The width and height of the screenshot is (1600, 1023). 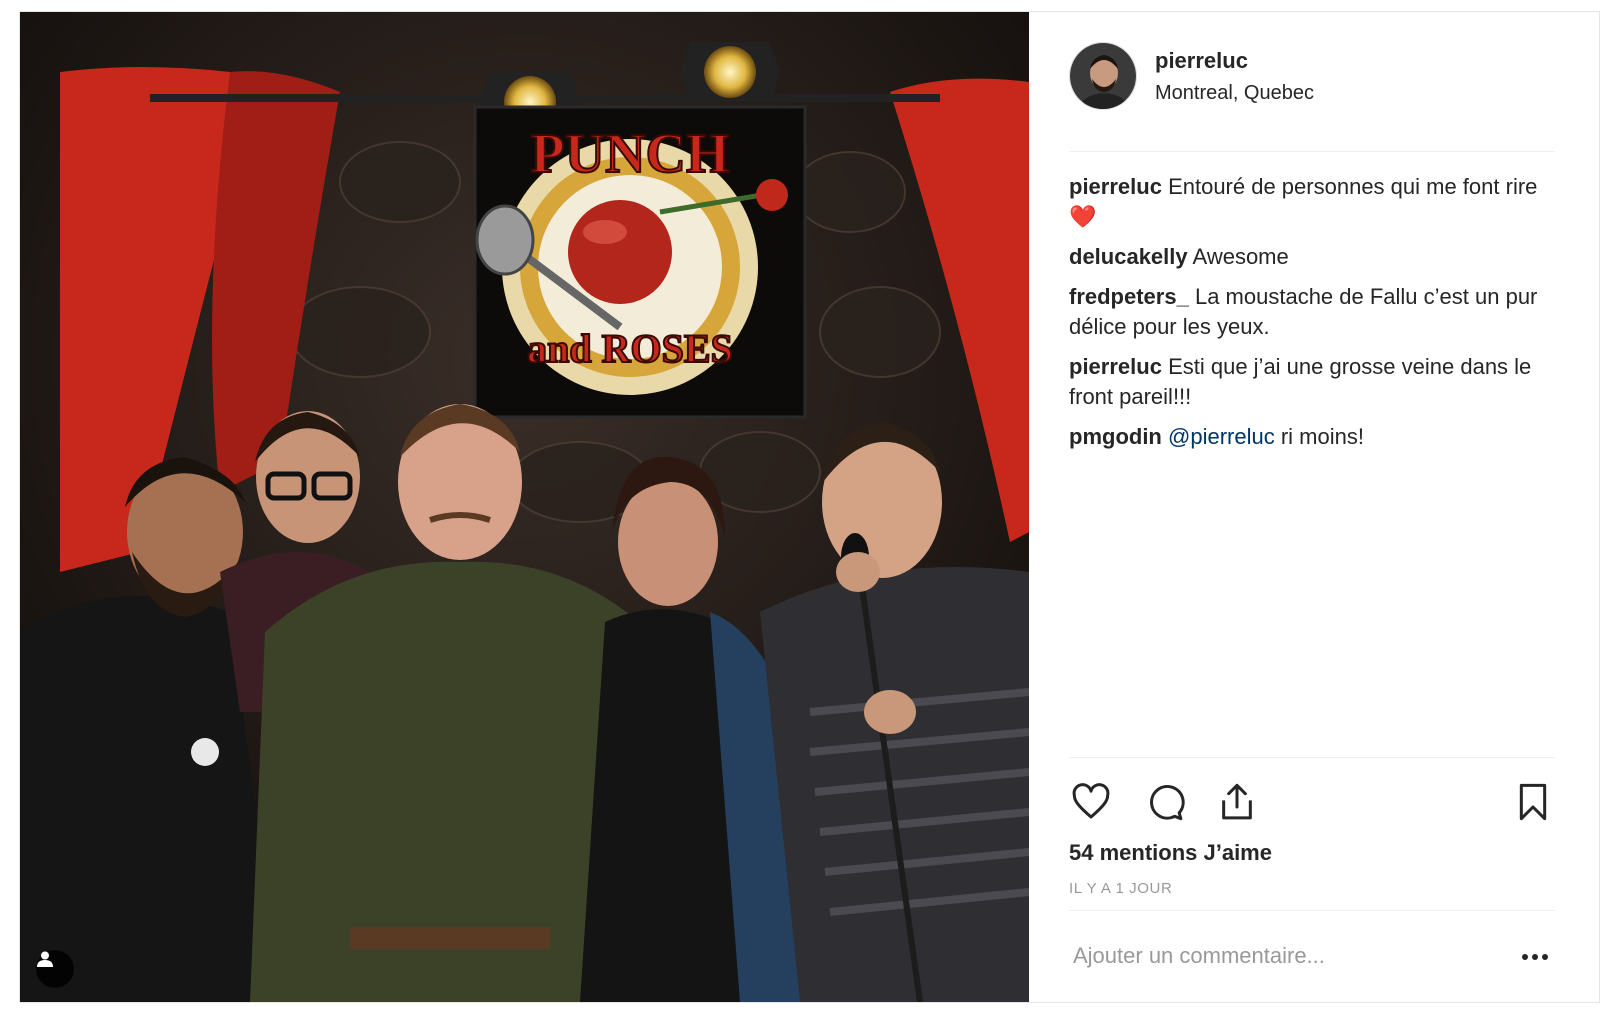 What do you see at coordinates (55, 969) in the screenshot?
I see `user-tag-button` at bounding box center [55, 969].